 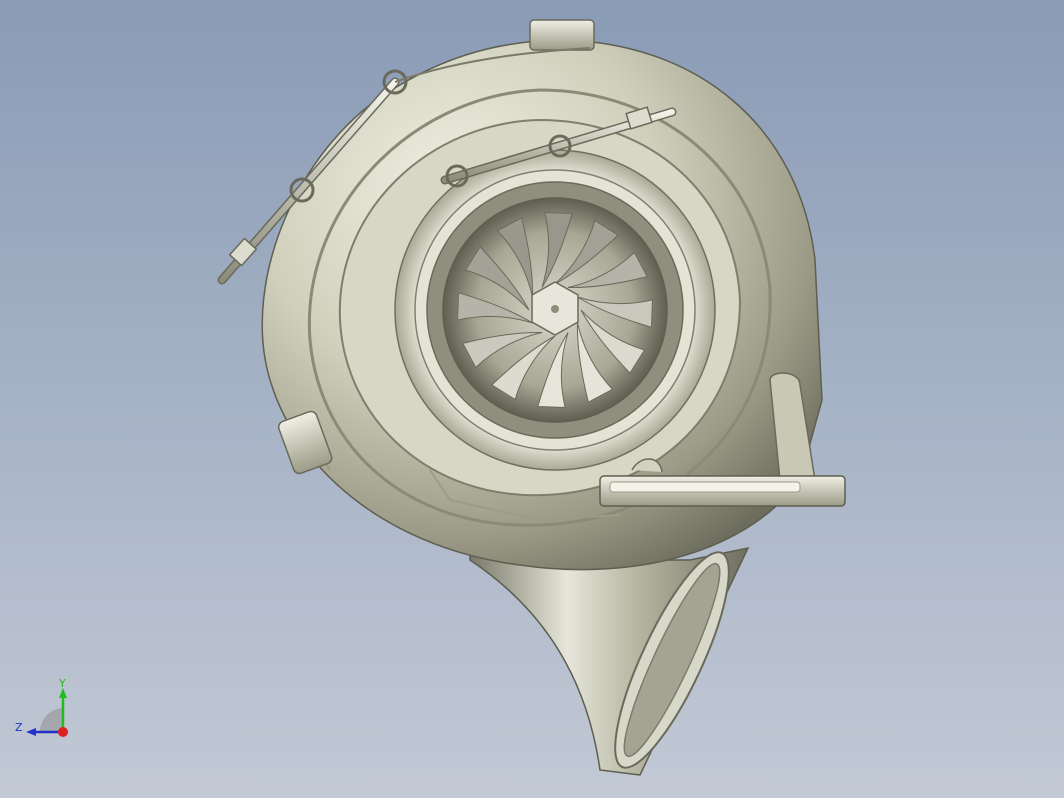 I want to click on z-axis-label: Z, so click(x=19, y=727).